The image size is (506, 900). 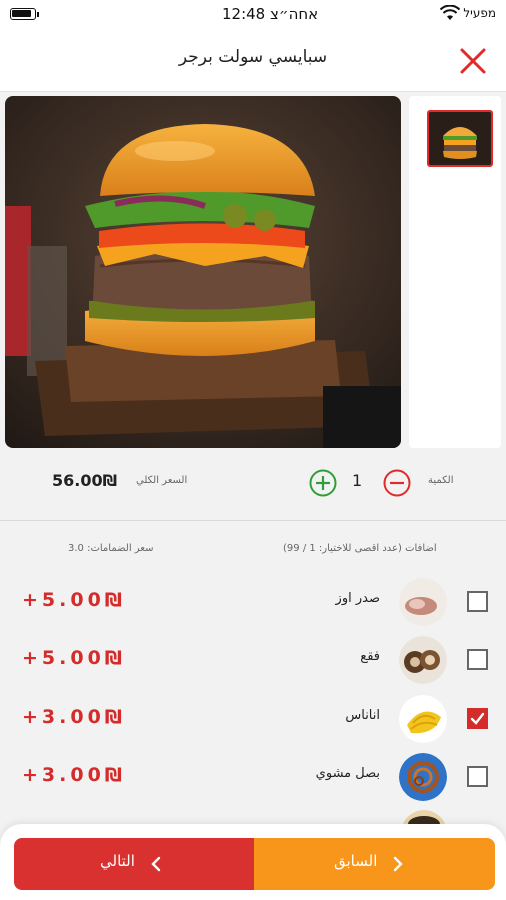 I want to click on status-bar: 12:48 אחה״צ מפעיל, so click(x=253, y=14).